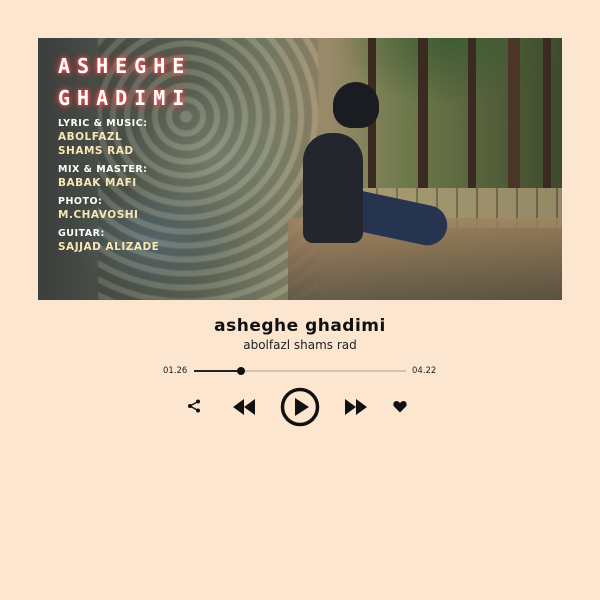  I want to click on share-button, so click(194, 406).